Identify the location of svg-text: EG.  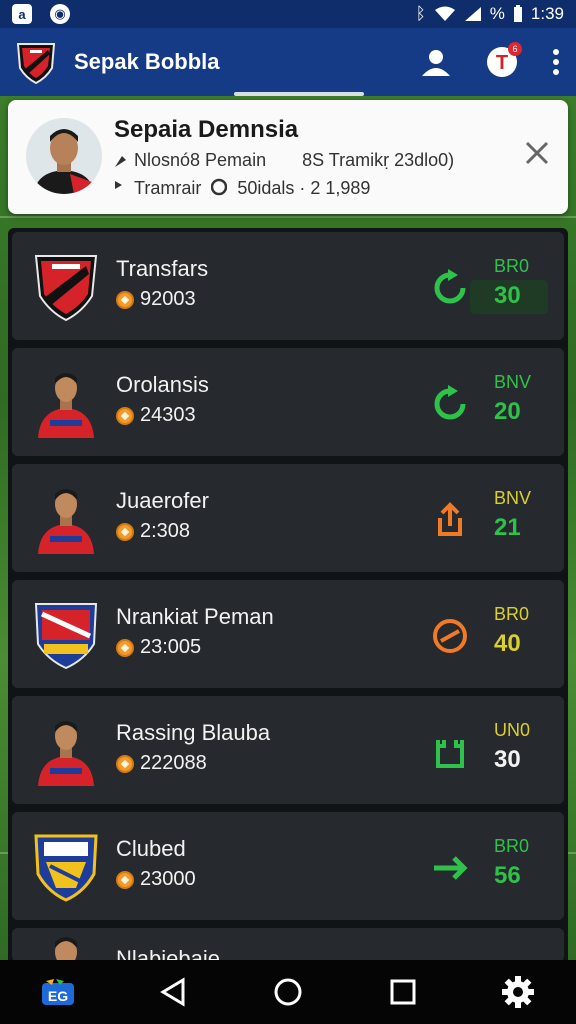
(57, 996).